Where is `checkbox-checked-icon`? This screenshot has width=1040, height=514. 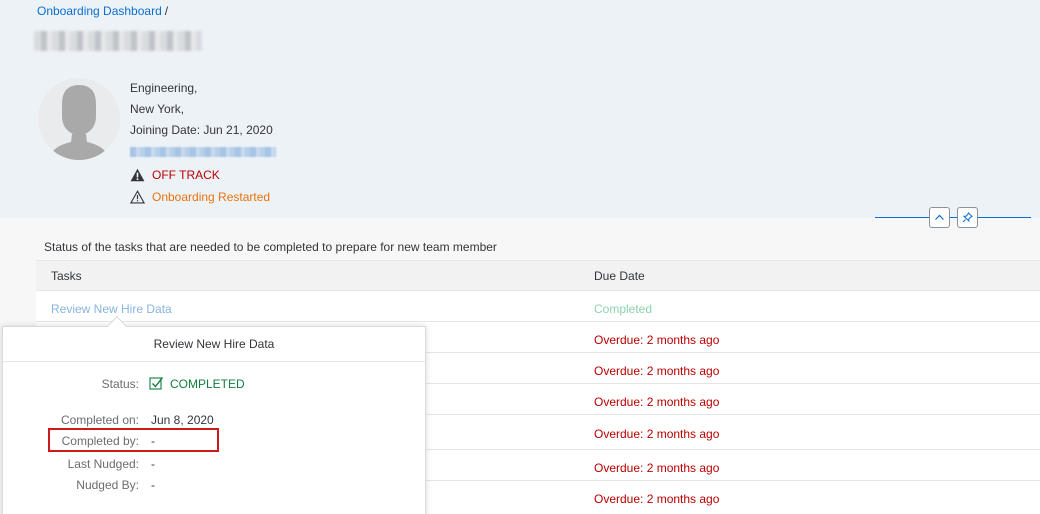 checkbox-checked-icon is located at coordinates (156, 383).